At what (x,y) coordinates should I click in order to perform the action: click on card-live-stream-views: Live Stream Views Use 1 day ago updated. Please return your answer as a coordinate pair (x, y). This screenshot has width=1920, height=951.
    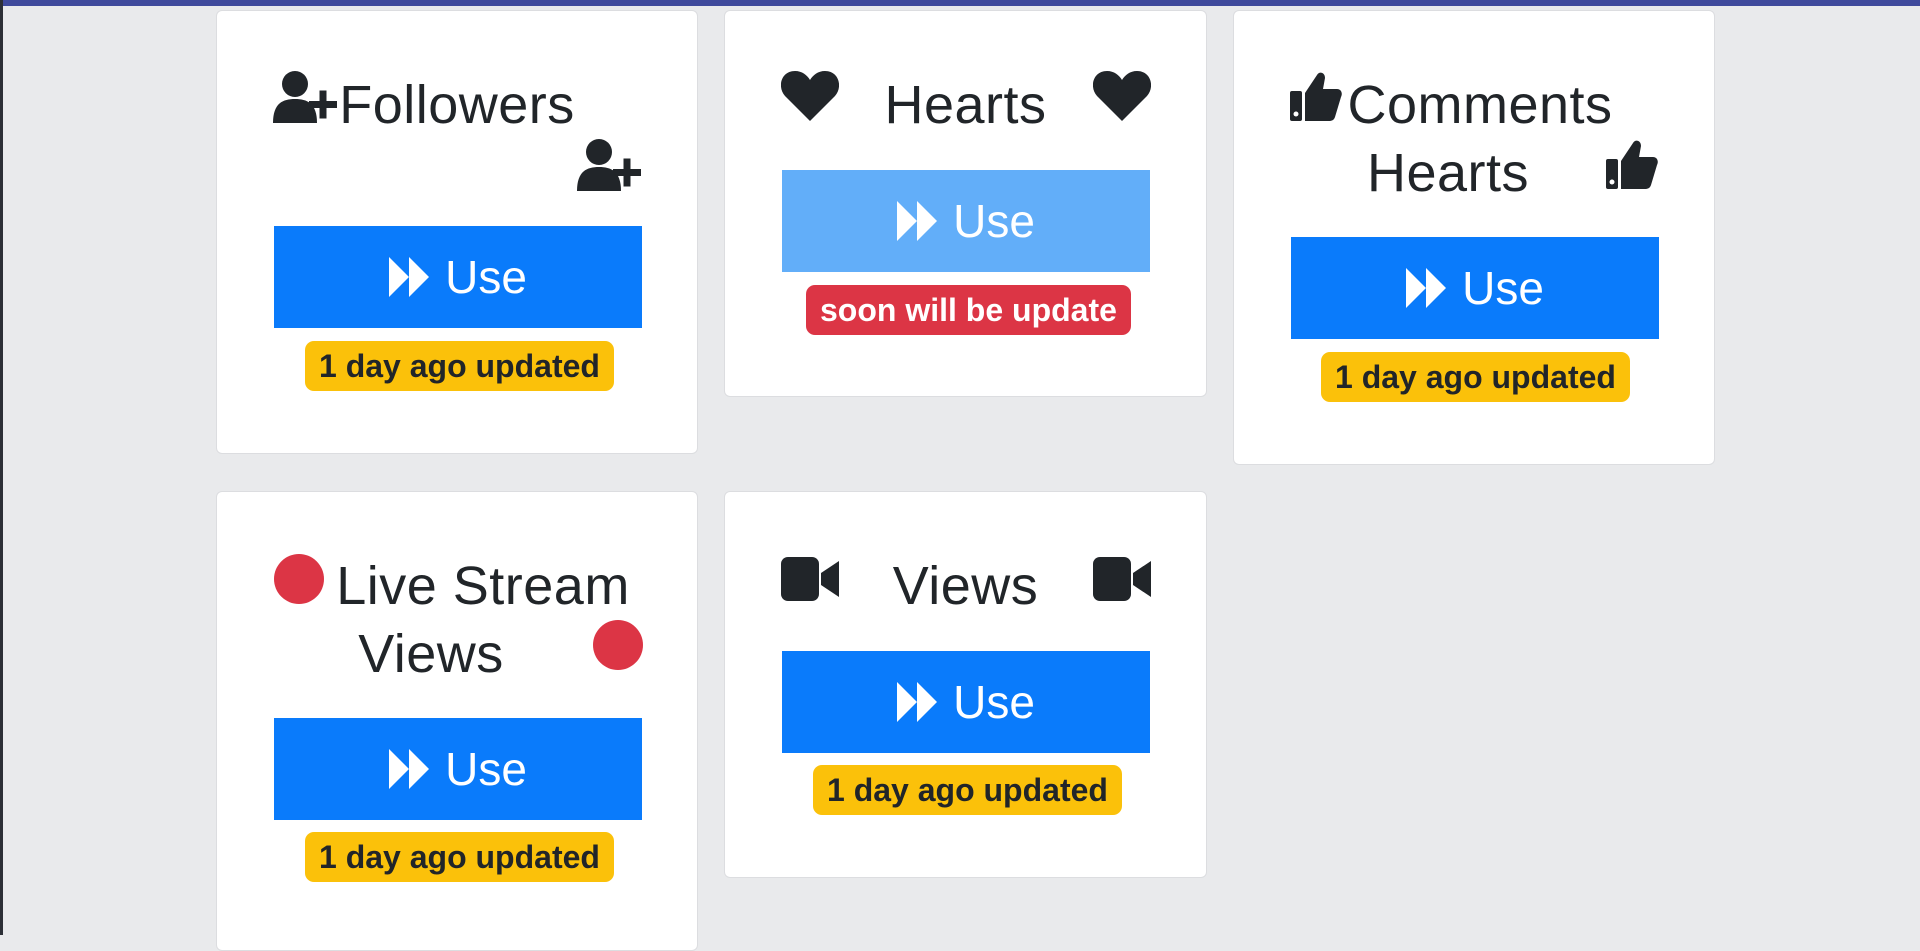
    Looking at the image, I should click on (457, 721).